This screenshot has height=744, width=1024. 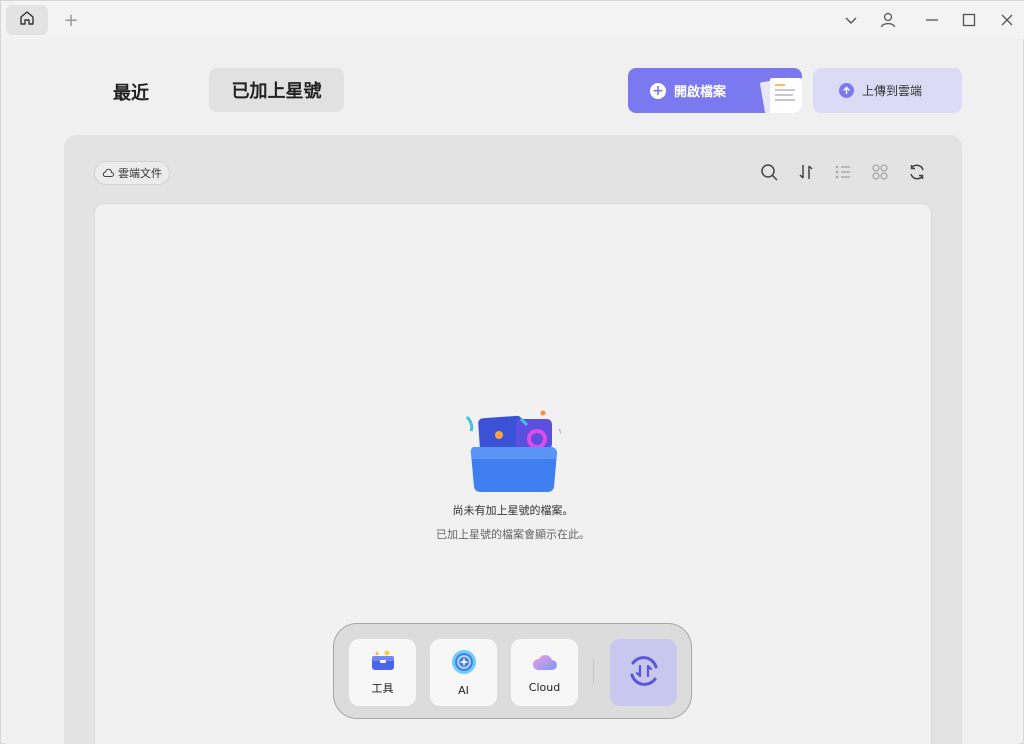 I want to click on sync-button, so click(x=643, y=672).